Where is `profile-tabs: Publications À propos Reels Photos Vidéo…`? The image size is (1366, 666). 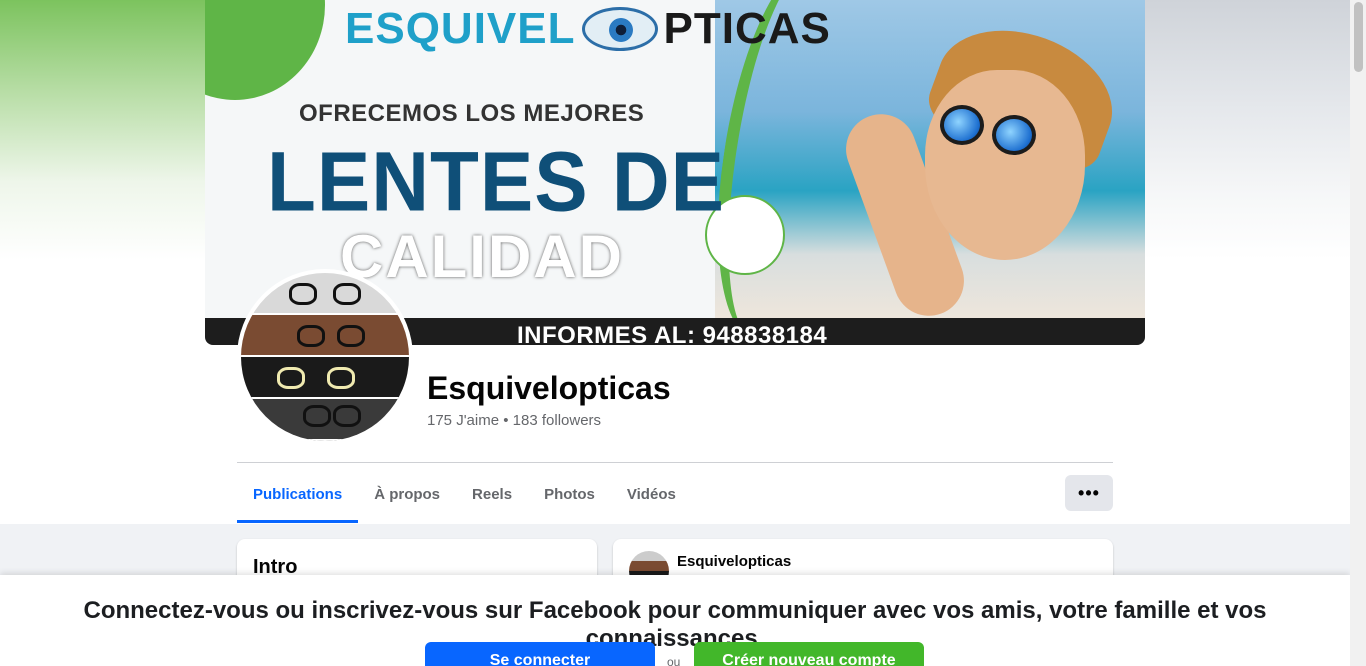
profile-tabs: Publications À propos Reels Photos Vidéo… is located at coordinates (464, 494).